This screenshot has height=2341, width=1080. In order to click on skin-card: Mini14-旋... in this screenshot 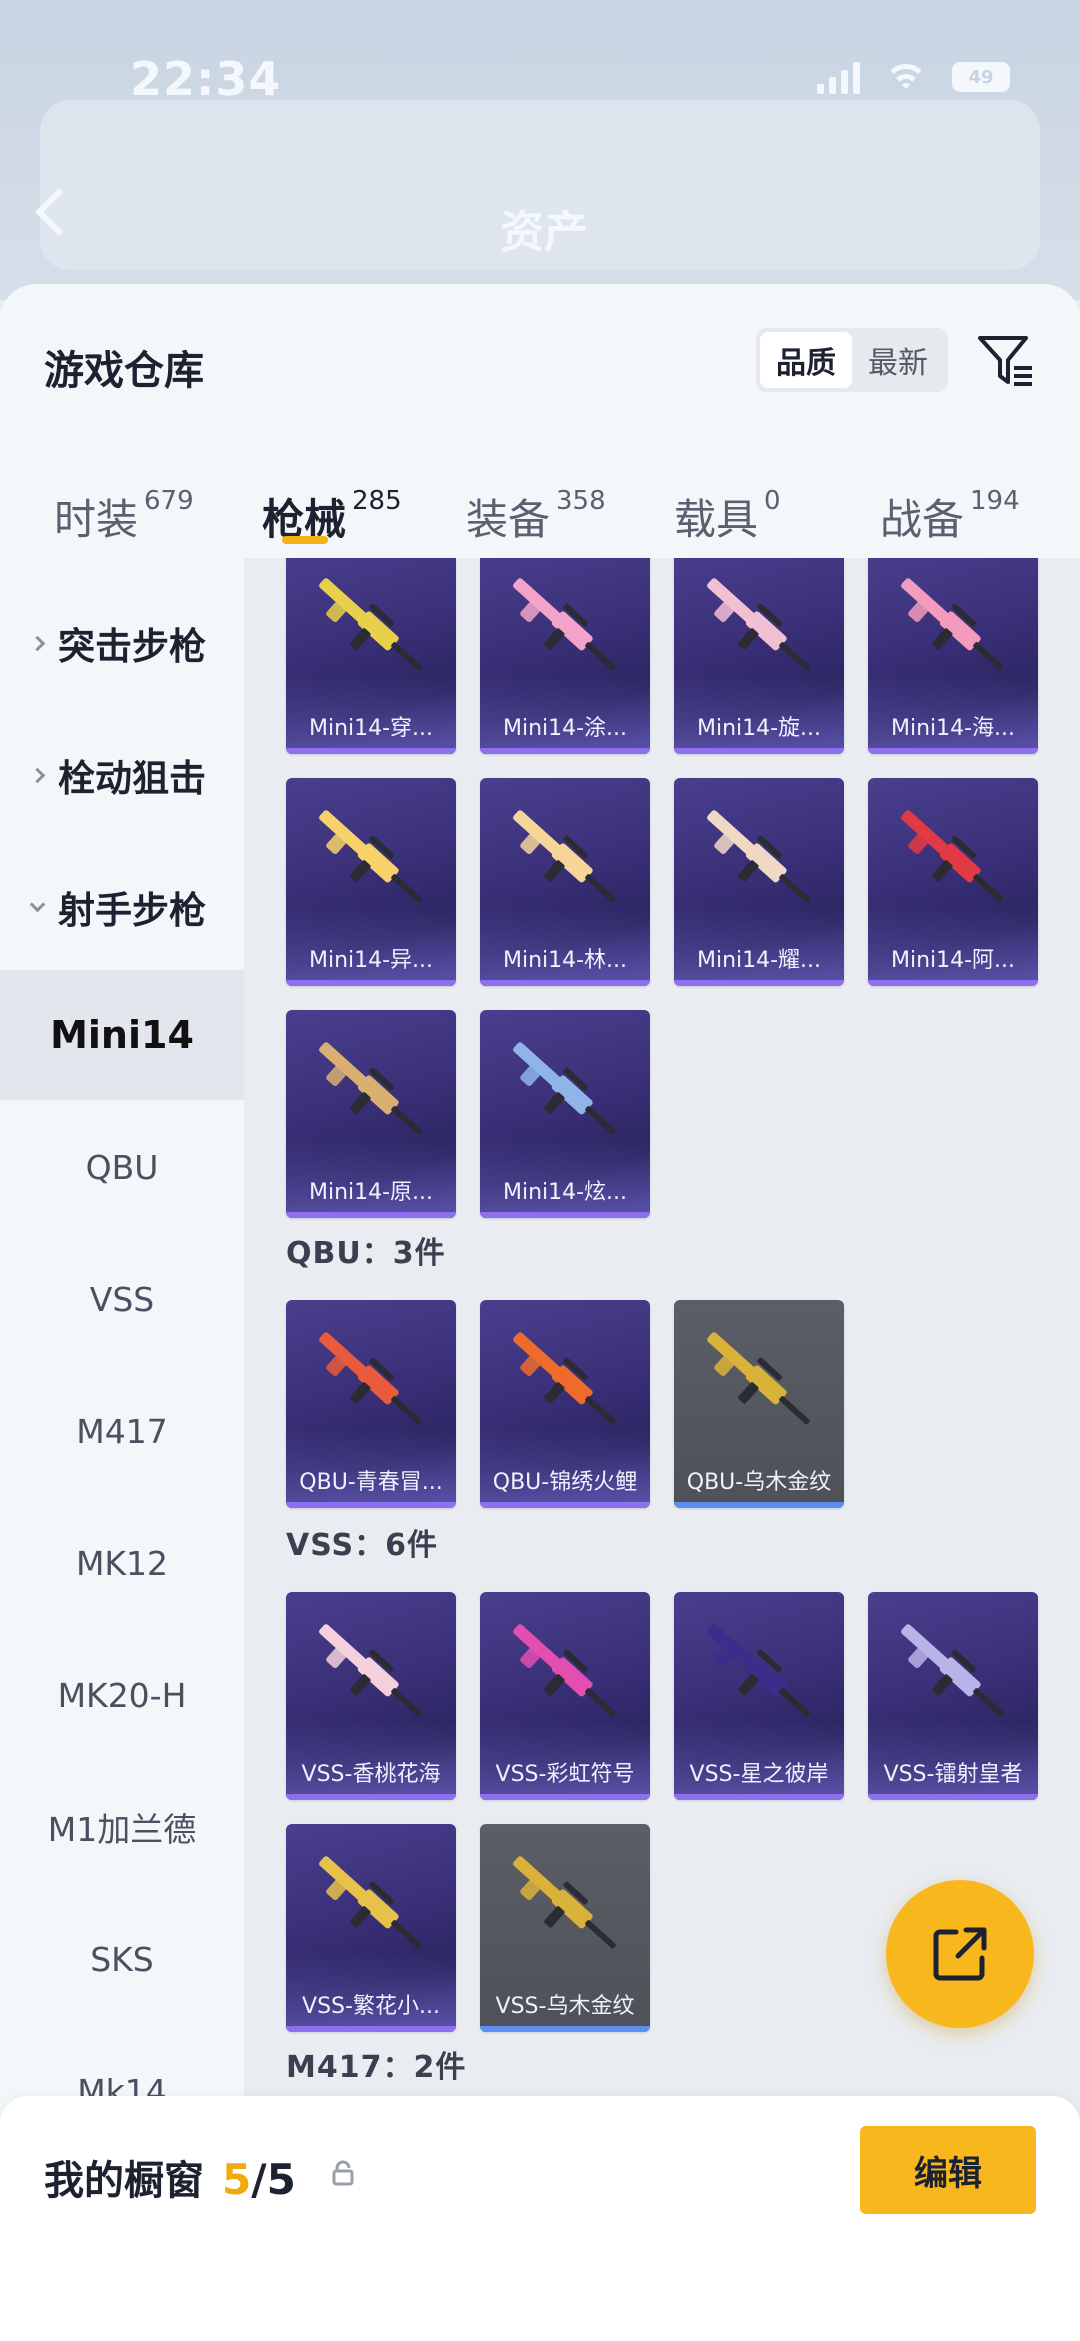, I will do `click(759, 656)`.